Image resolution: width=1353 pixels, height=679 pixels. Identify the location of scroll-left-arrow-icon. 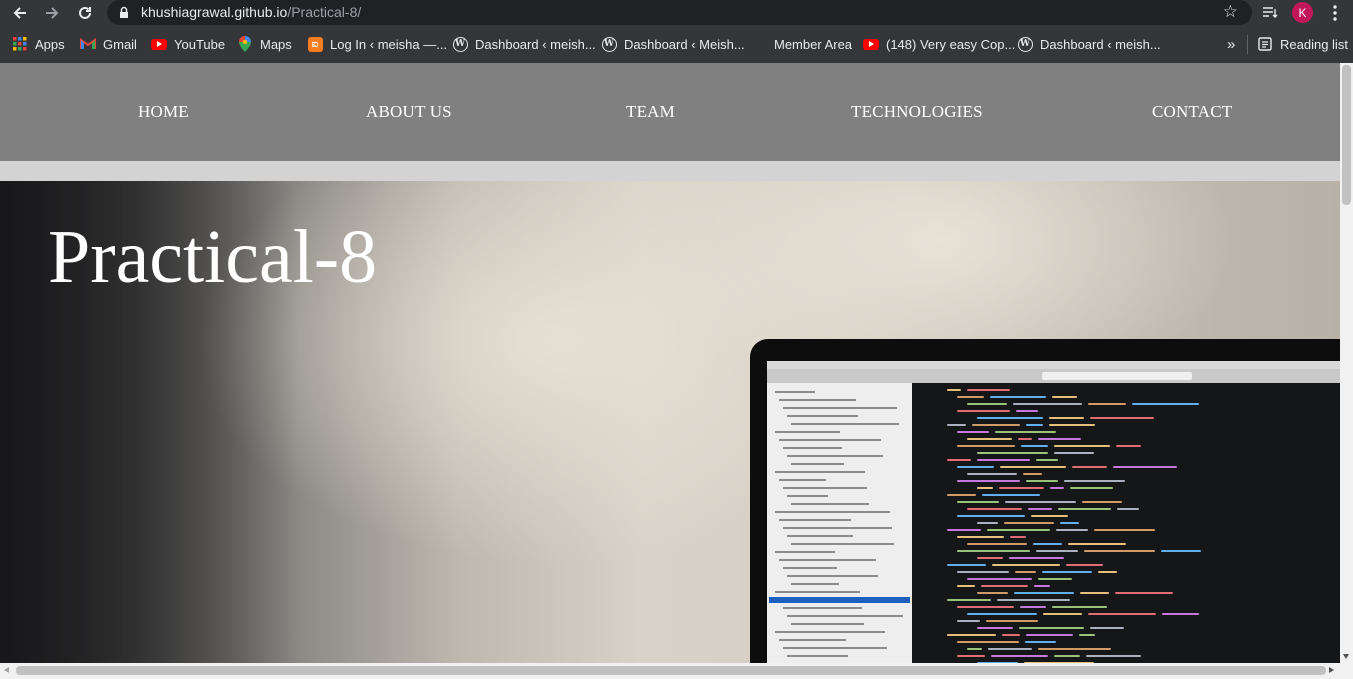
(6, 670).